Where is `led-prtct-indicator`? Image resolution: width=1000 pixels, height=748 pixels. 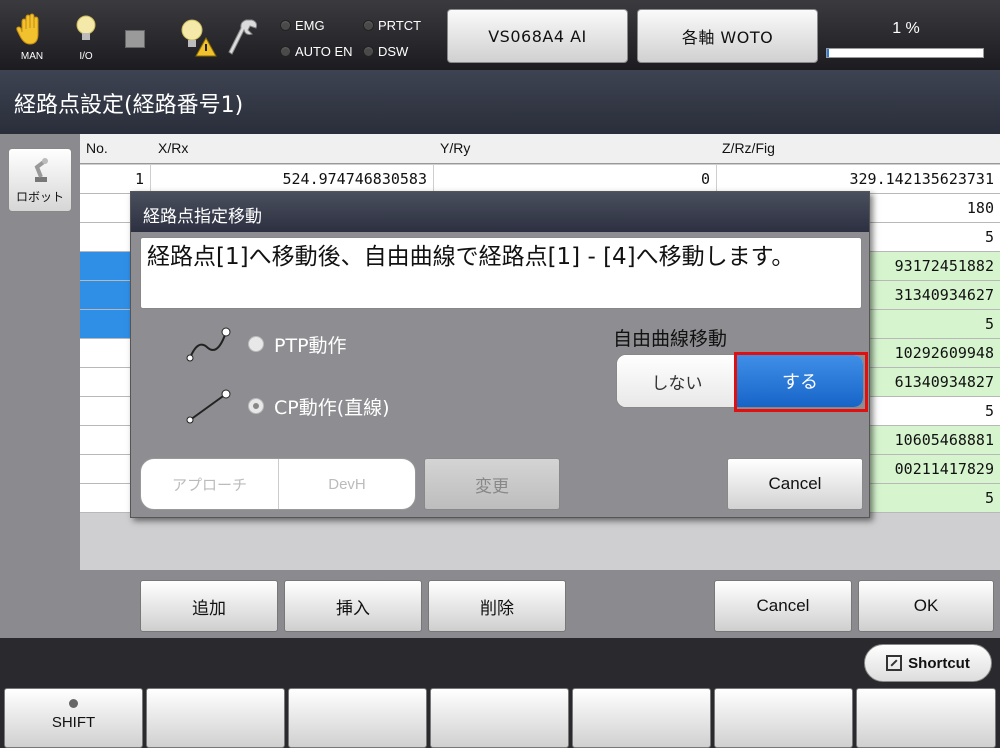 led-prtct-indicator is located at coordinates (368, 25).